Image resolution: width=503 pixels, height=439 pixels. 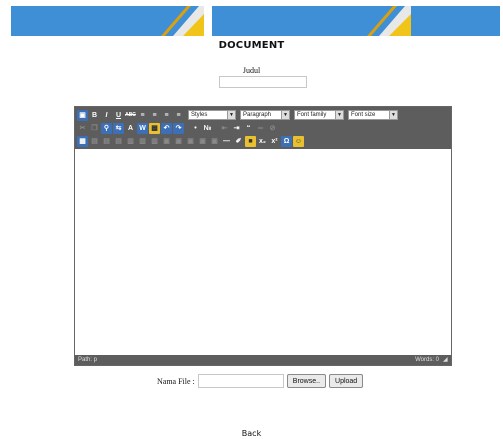 I want to click on link-icon: ∞, so click(x=260, y=128).